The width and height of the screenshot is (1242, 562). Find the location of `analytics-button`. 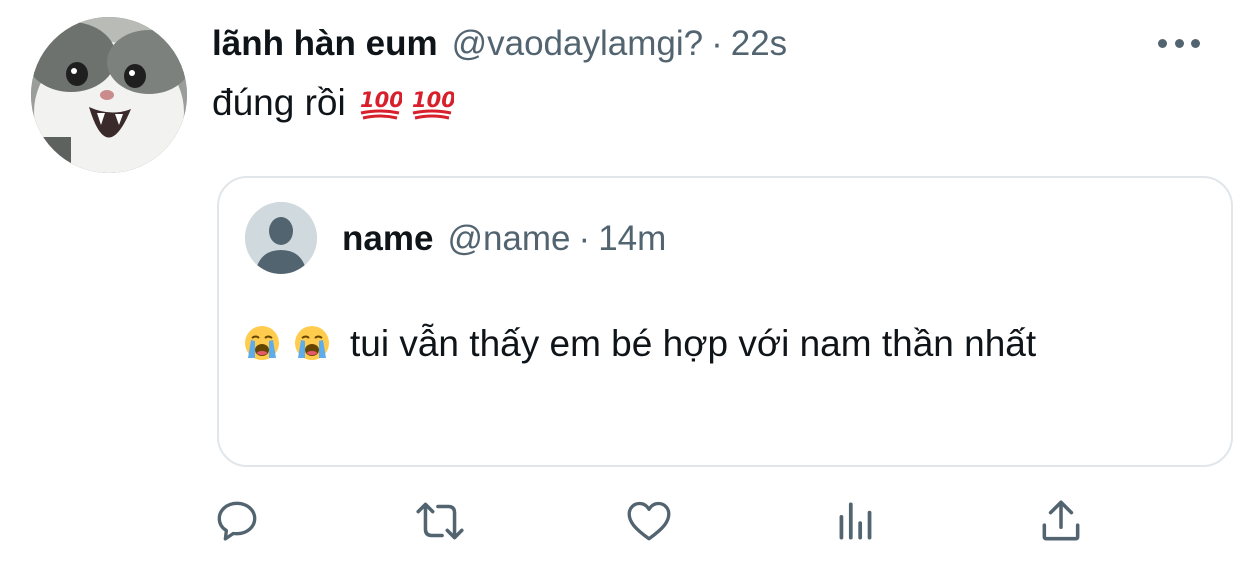

analytics-button is located at coordinates (856, 521).